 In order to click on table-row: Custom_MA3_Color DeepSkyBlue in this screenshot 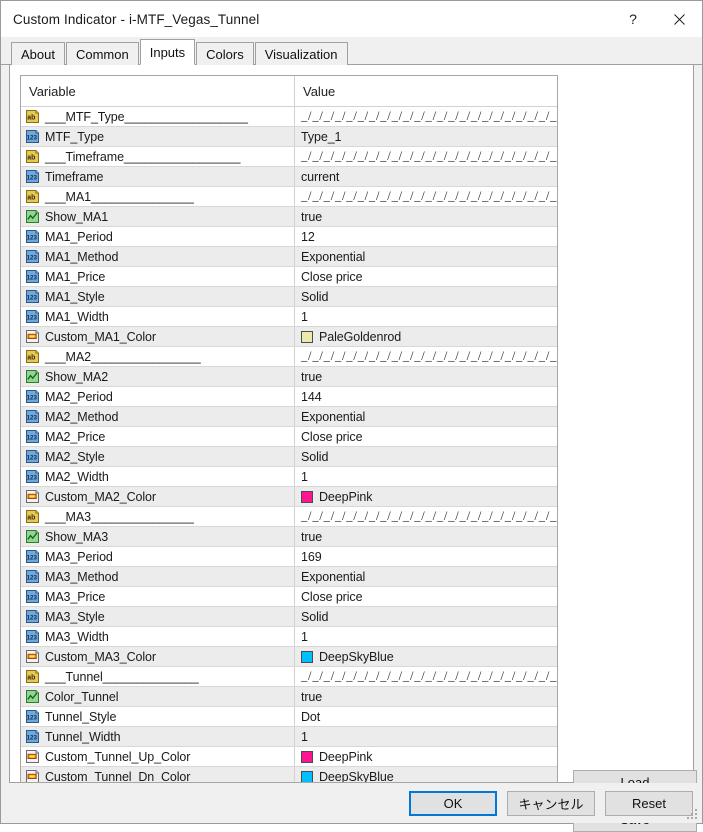, I will do `click(289, 657)`.